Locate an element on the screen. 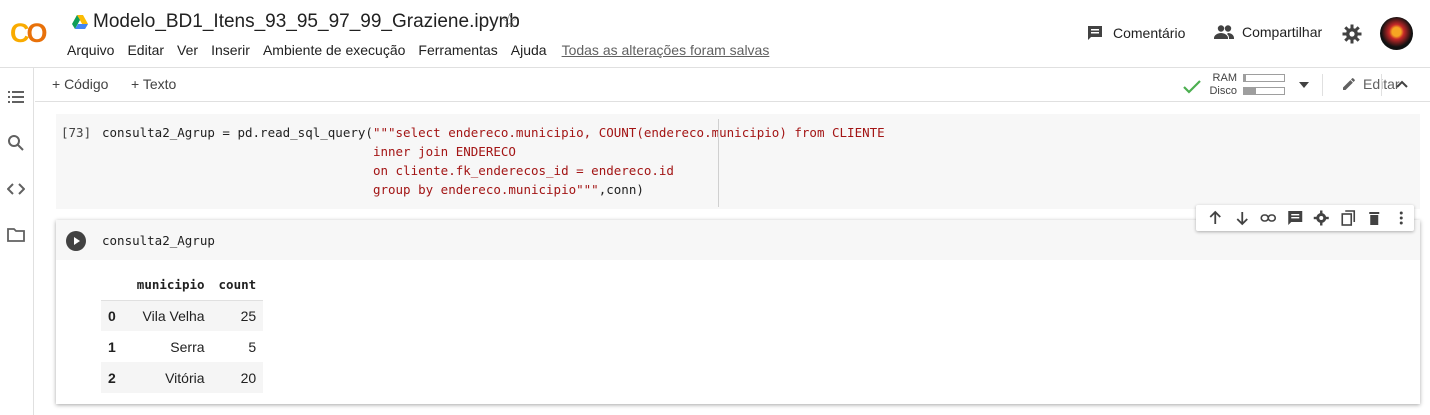 The width and height of the screenshot is (1430, 415). google-drive-icon is located at coordinates (80, 22).